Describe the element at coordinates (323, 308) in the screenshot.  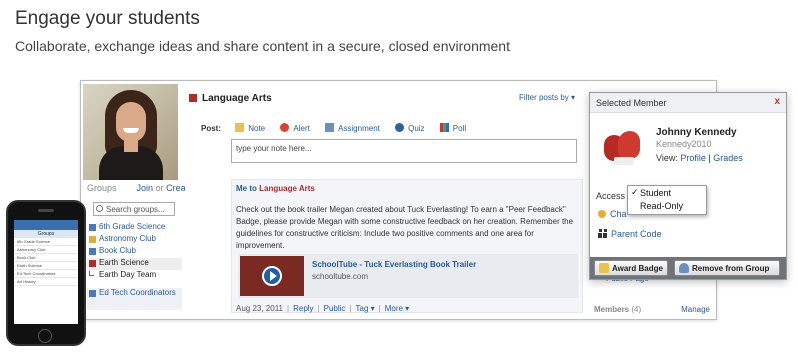
I see `message-meta: Aug 23, 2011 | Reply | Public | Tag ▾ | More ▾` at that location.